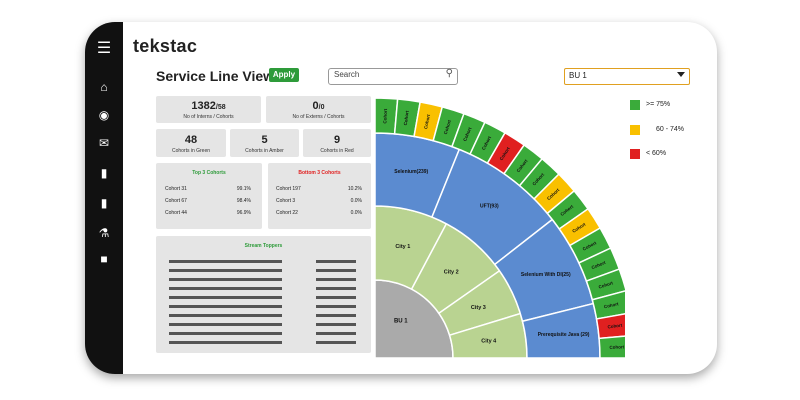 This screenshot has height=400, width=800. What do you see at coordinates (215, 76) in the screenshot?
I see `page-title: Service Line View` at bounding box center [215, 76].